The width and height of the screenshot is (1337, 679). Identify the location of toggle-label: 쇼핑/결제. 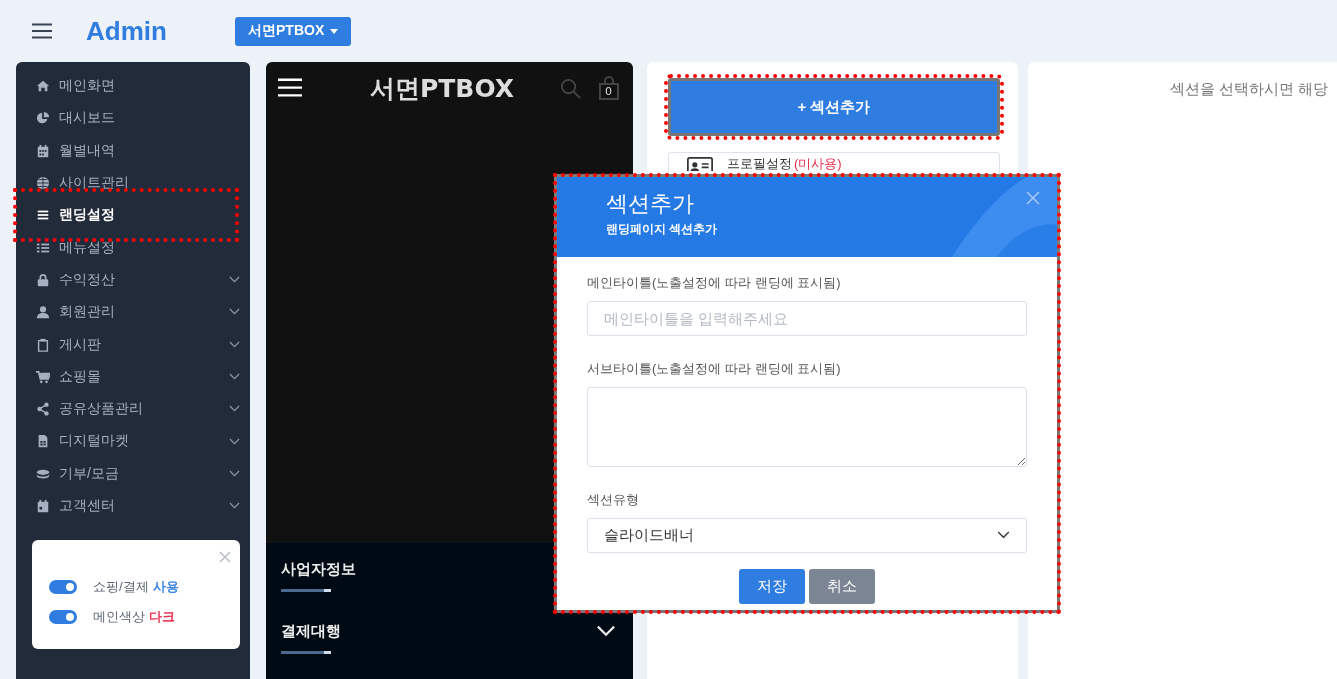
(121, 587).